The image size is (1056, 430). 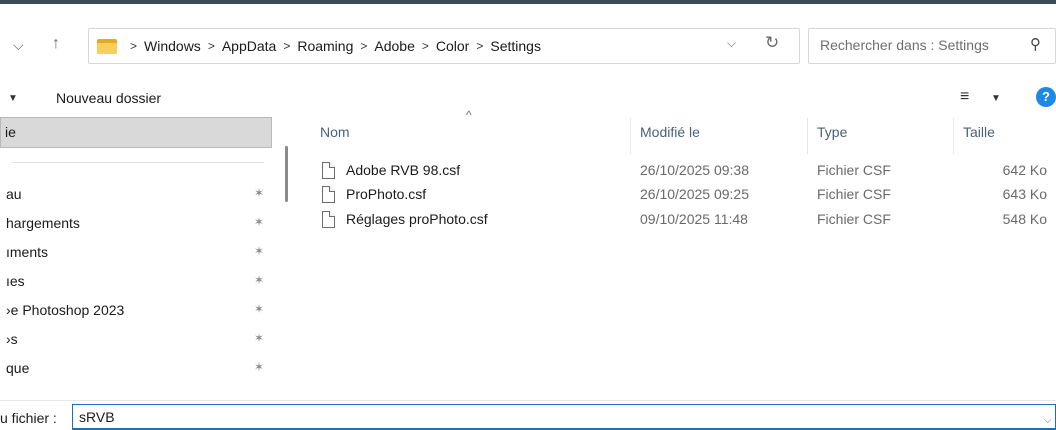 I want to click on sort-ascending-icon: ^, so click(x=469, y=115).